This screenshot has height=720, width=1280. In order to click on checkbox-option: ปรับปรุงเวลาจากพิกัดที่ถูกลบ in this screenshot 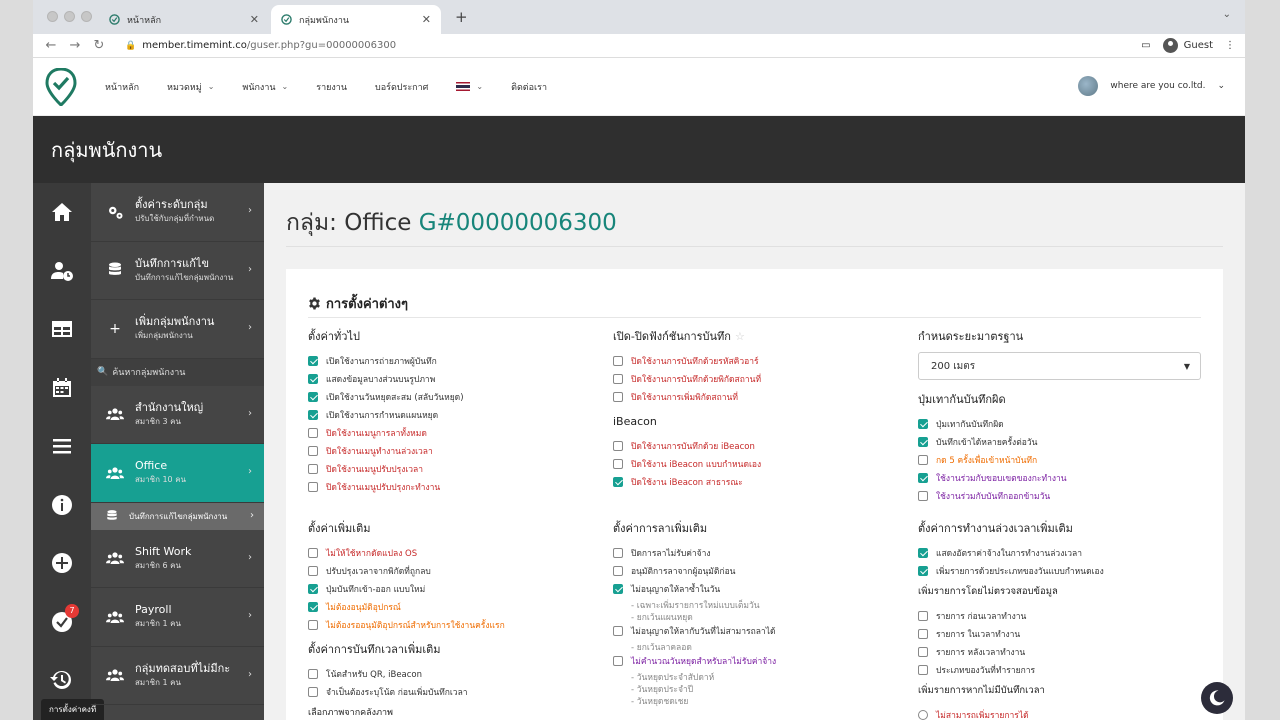, I will do `click(453, 571)`.